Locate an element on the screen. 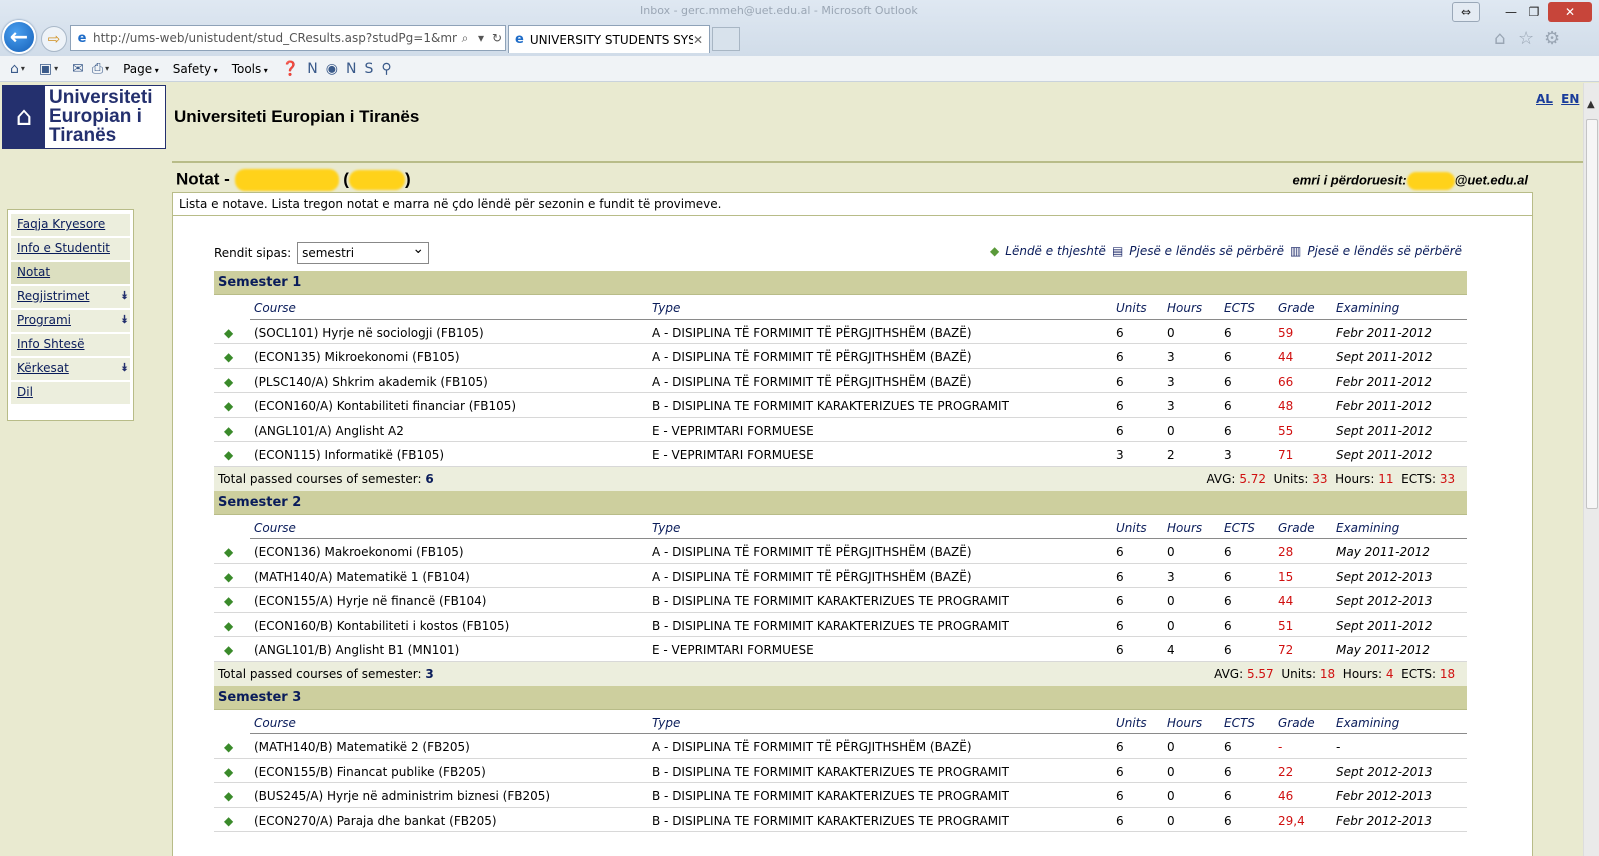 This screenshot has height=856, width=1599. lang-en-link: EN is located at coordinates (1570, 99).